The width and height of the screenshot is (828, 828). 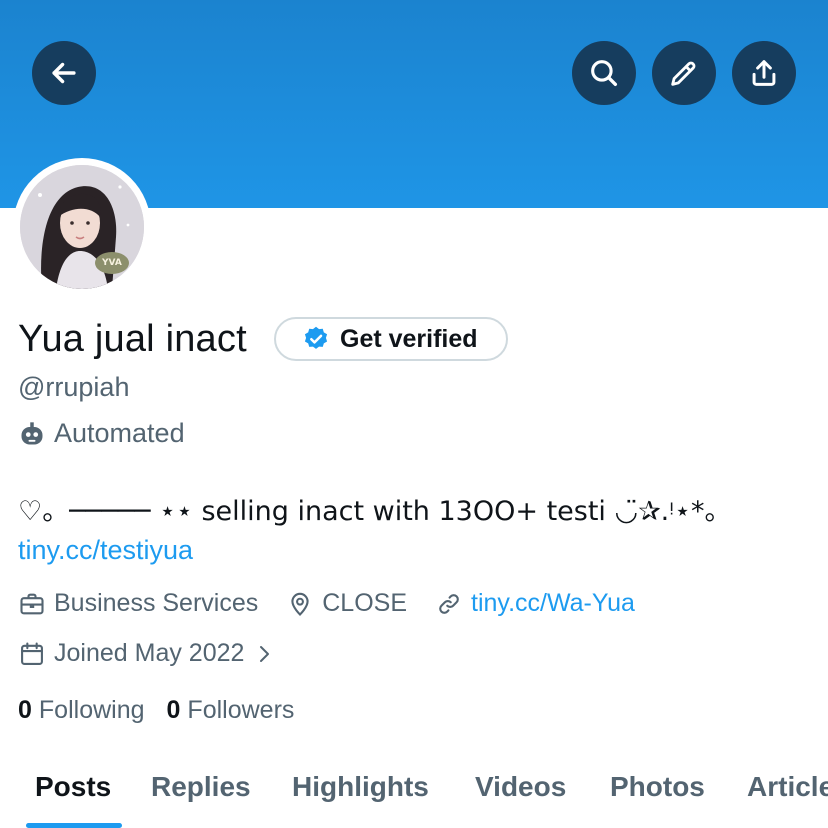 I want to click on tab-photos: Photos, so click(x=657, y=781).